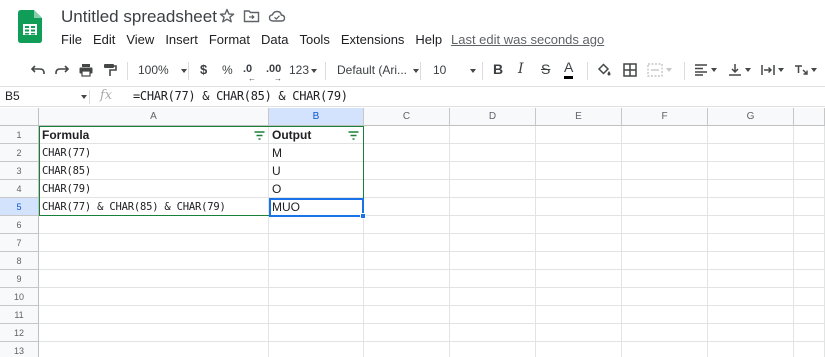 The width and height of the screenshot is (825, 357). I want to click on row-header-10: 10, so click(19, 297).